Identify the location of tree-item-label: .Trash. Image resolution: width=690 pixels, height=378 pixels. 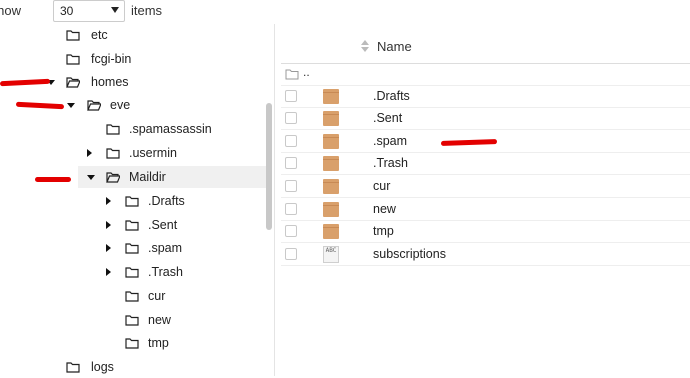
(165, 272).